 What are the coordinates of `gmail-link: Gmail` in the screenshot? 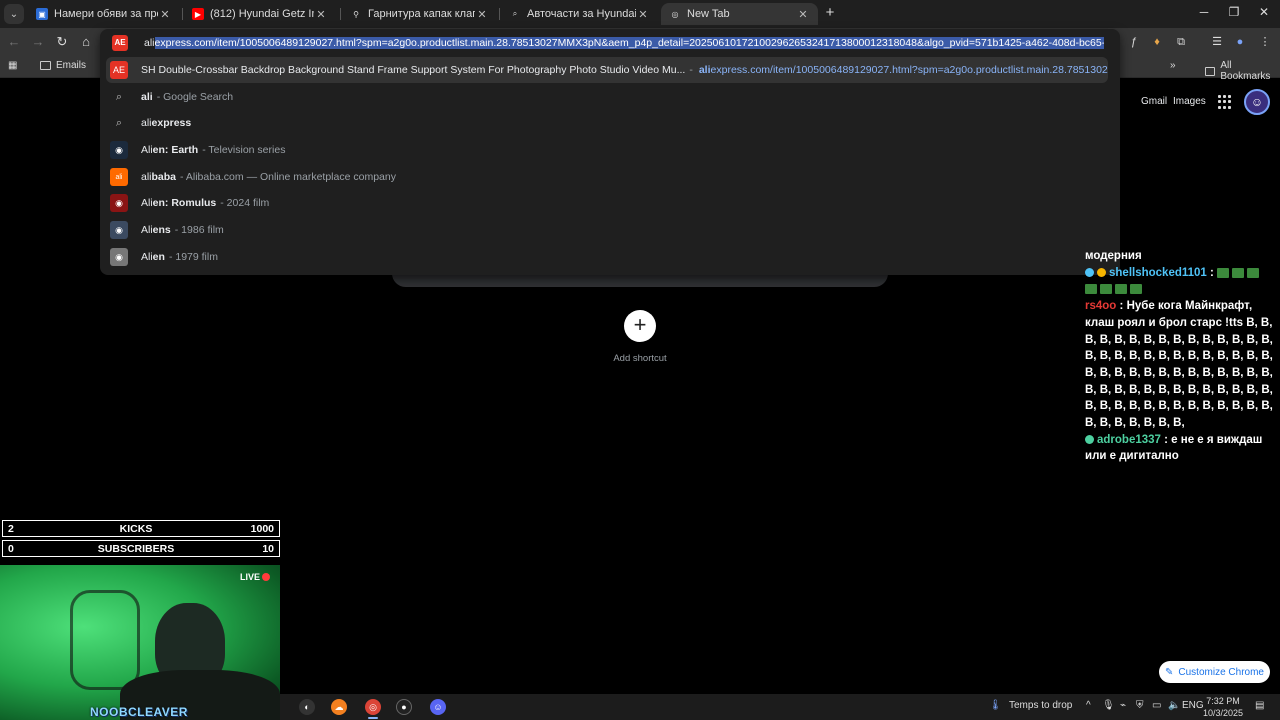 It's located at (1154, 101).